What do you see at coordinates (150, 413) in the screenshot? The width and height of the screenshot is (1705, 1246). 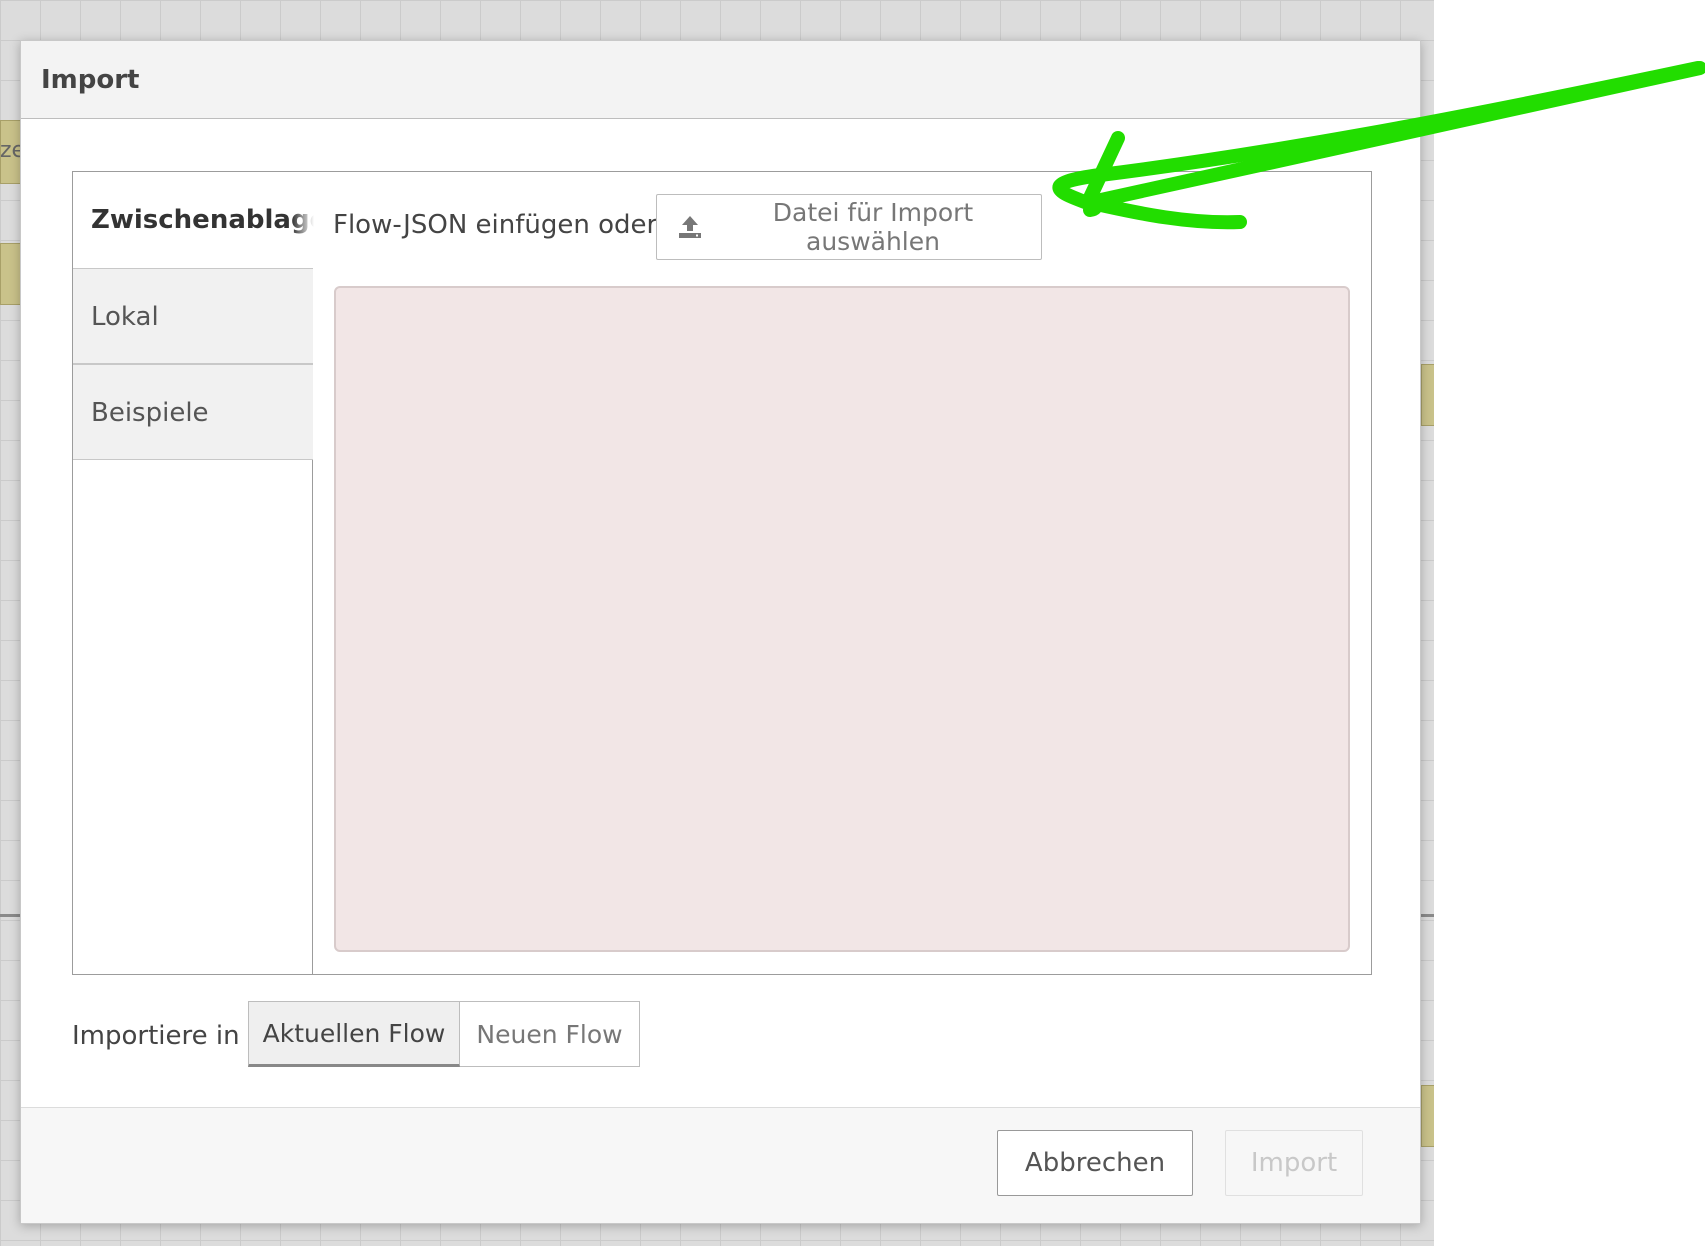 I see `tab-label: Beispiele` at bounding box center [150, 413].